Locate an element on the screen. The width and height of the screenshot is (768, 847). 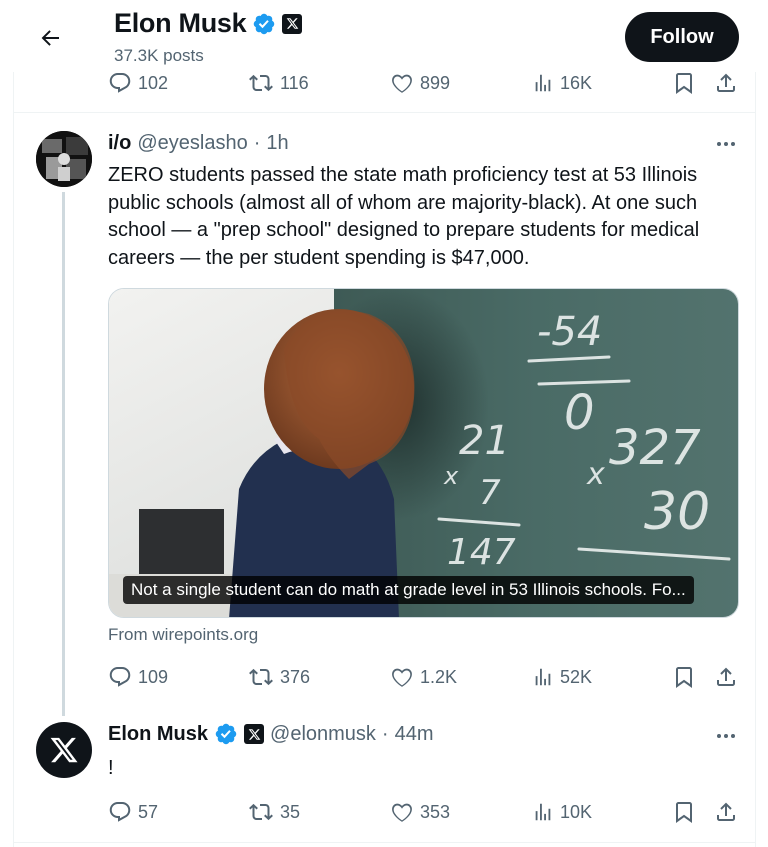
like-button: 1.2K is located at coordinates (423, 677).